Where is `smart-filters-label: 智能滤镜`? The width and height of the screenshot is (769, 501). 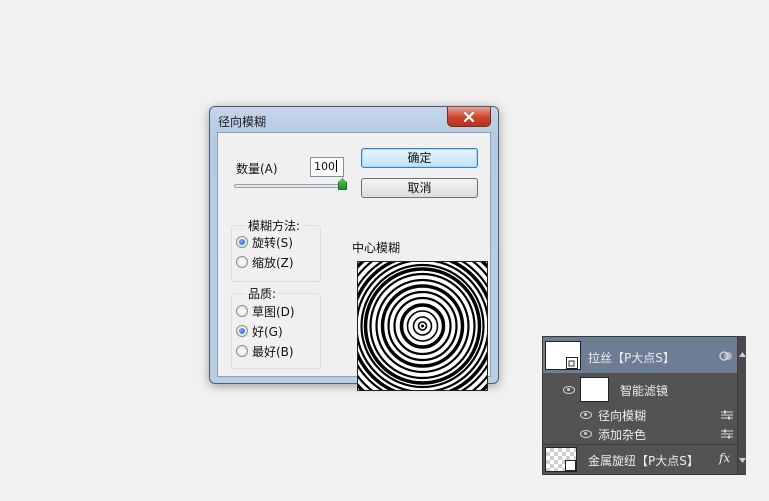 smart-filters-label: 智能滤镜 is located at coordinates (644, 391).